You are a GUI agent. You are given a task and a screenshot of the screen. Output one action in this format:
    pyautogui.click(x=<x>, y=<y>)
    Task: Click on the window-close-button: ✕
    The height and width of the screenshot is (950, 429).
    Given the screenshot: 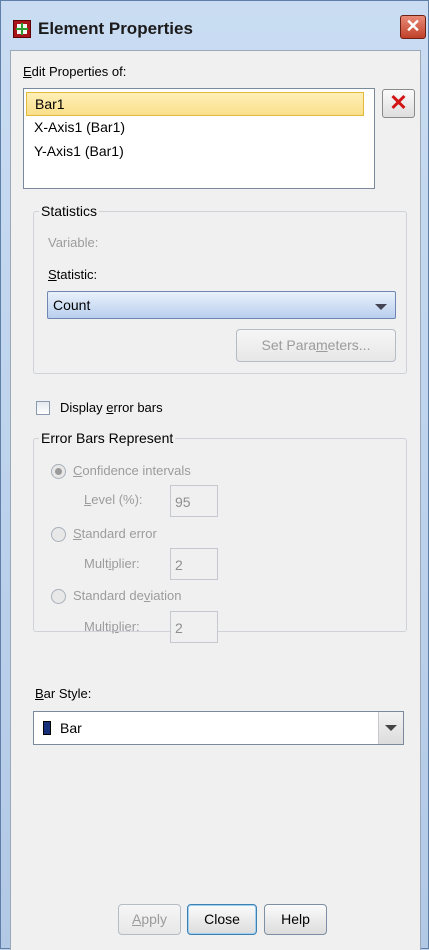 What is the action you would take?
    pyautogui.click(x=413, y=27)
    